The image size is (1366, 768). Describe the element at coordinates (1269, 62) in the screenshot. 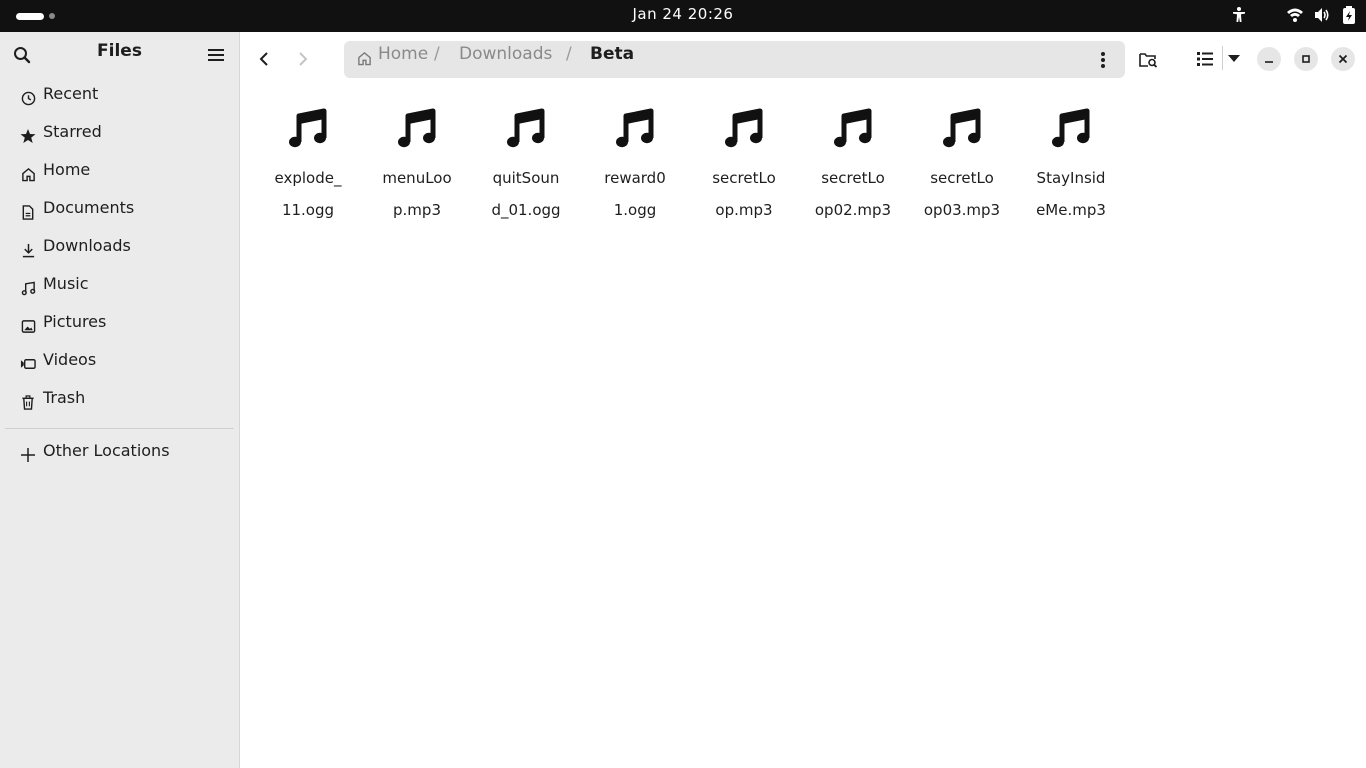

I see `minimize-icon` at that location.